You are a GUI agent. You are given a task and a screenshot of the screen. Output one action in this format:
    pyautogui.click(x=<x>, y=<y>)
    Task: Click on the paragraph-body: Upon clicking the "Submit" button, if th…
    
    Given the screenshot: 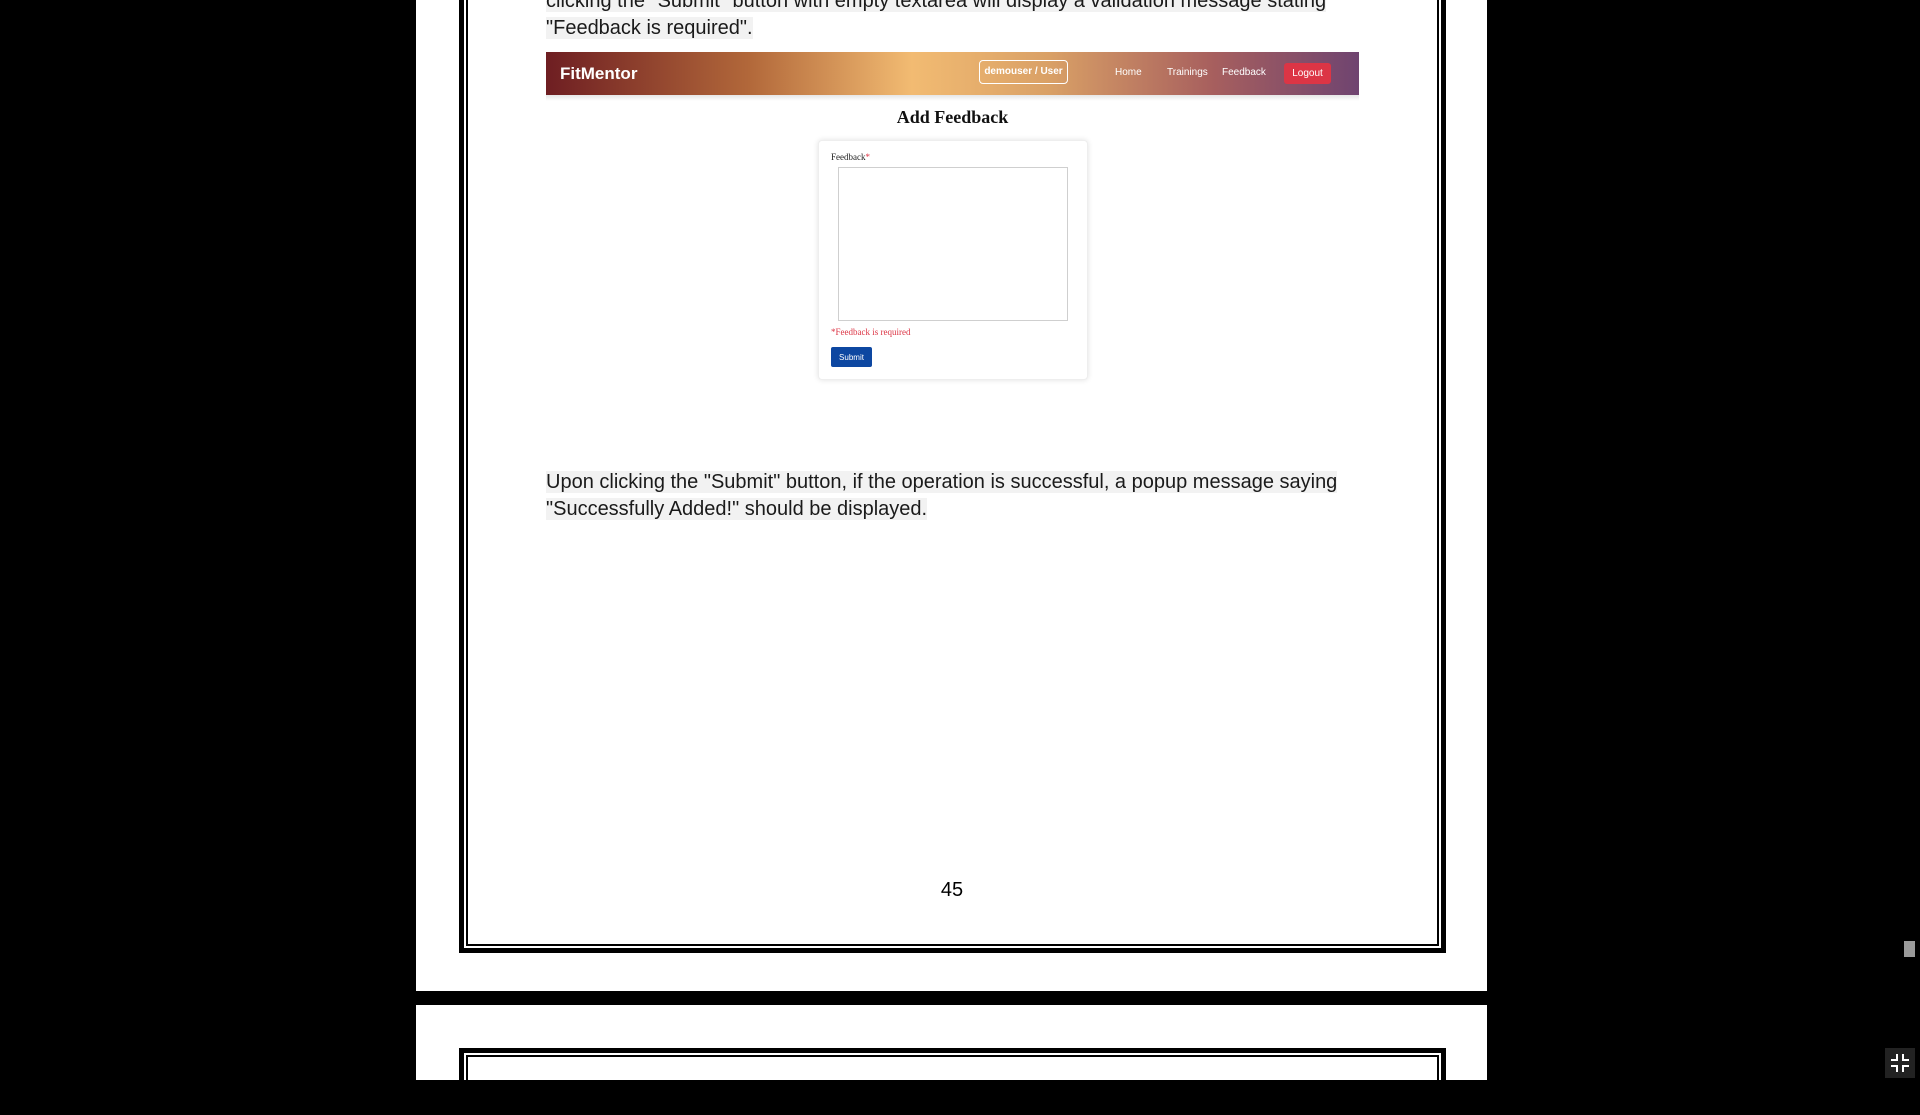 What is the action you would take?
    pyautogui.click(x=946, y=496)
    